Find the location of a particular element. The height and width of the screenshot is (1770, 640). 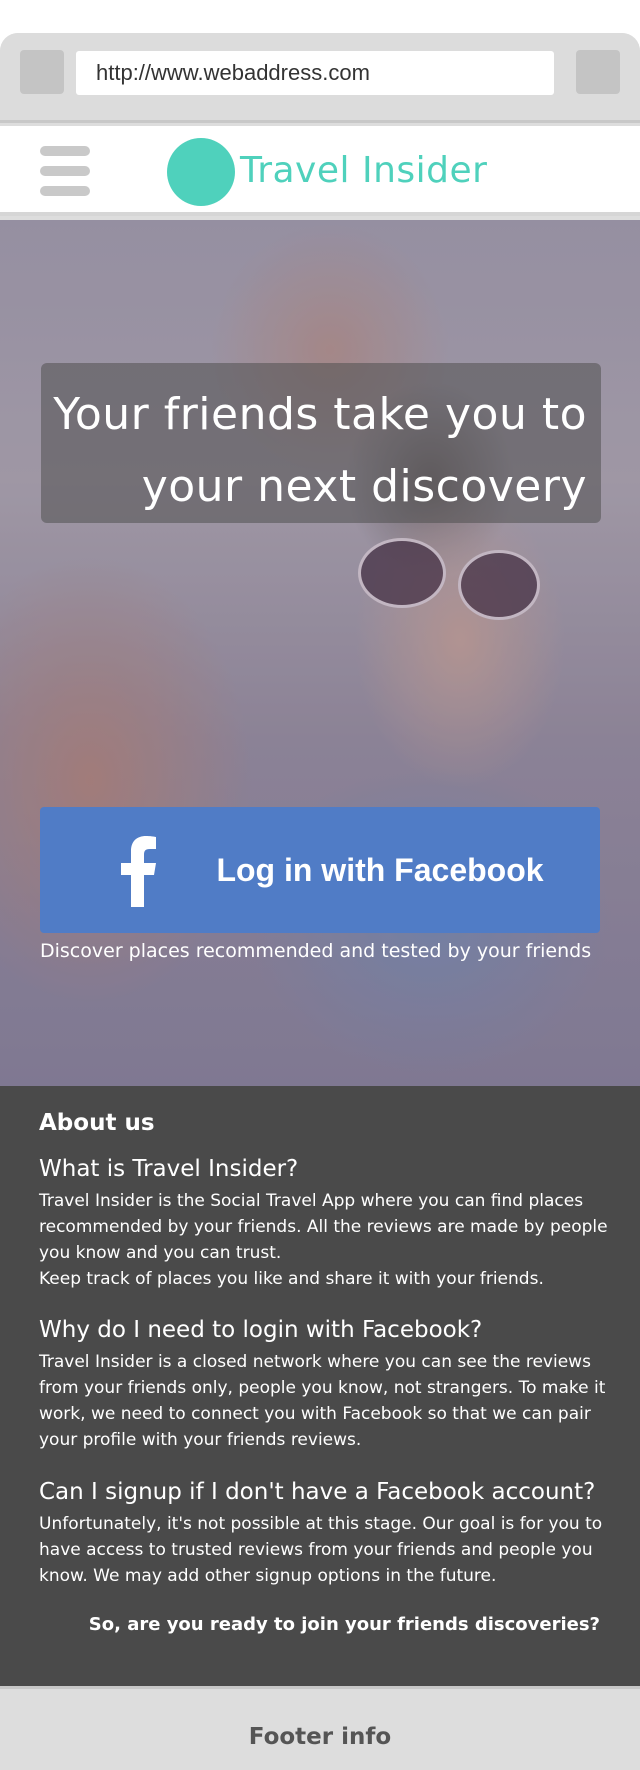

facebook-login-button: Log in with Facebook is located at coordinates (320, 870).